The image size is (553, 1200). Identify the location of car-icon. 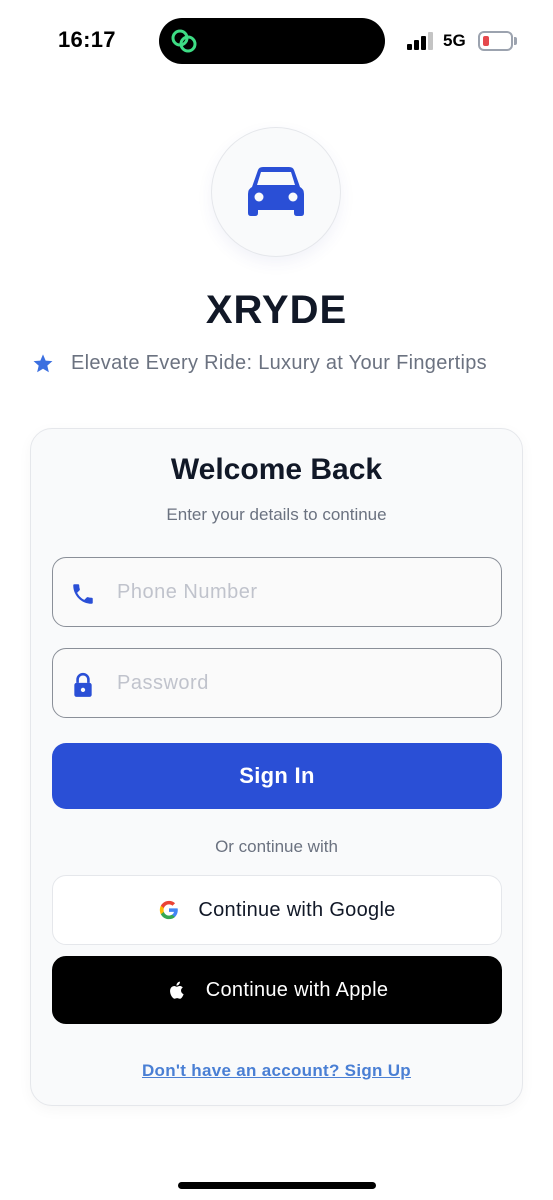
(276, 191).